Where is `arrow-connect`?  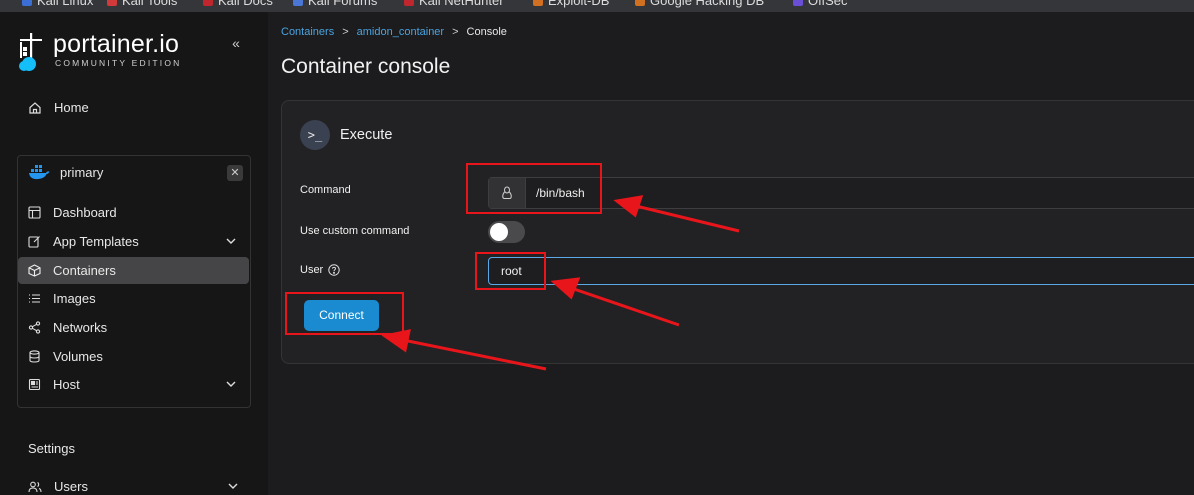
arrow-connect is located at coordinates (474, 354).